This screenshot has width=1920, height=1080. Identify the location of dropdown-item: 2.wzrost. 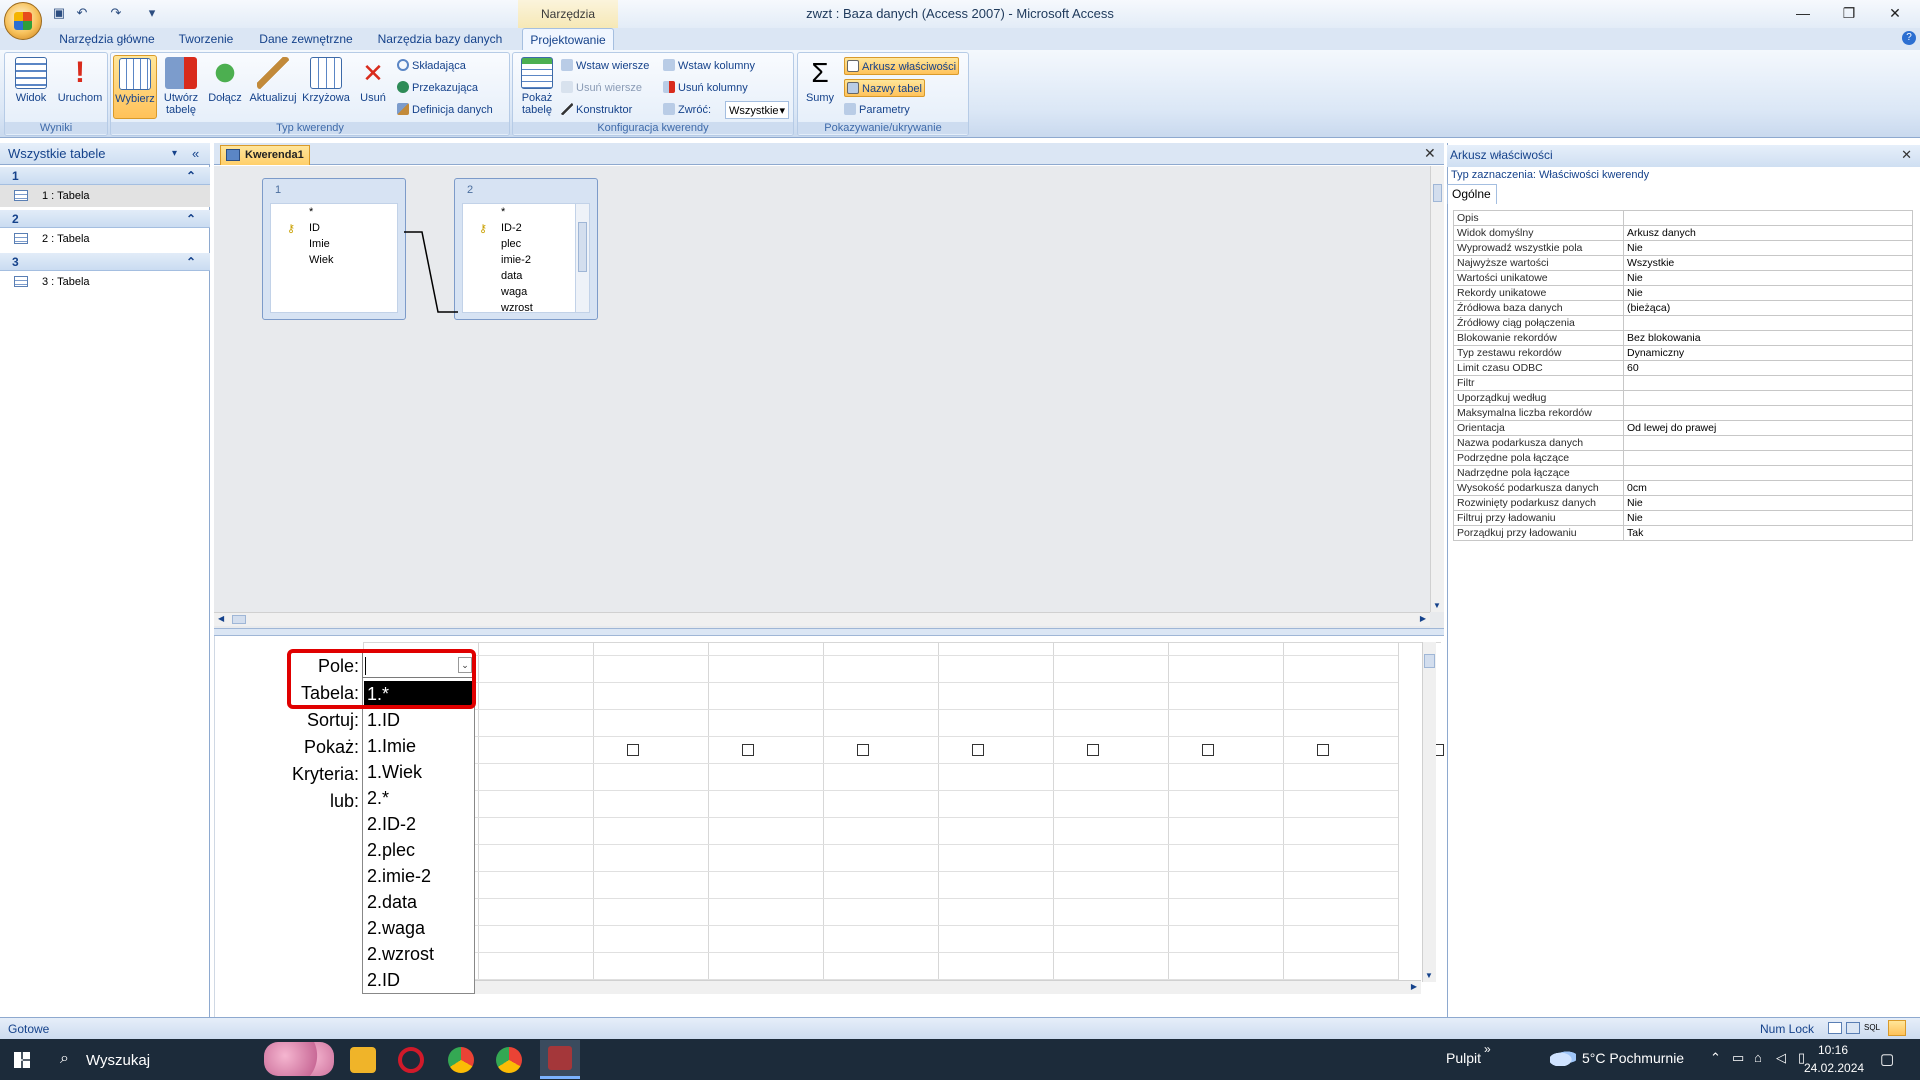
(400, 954).